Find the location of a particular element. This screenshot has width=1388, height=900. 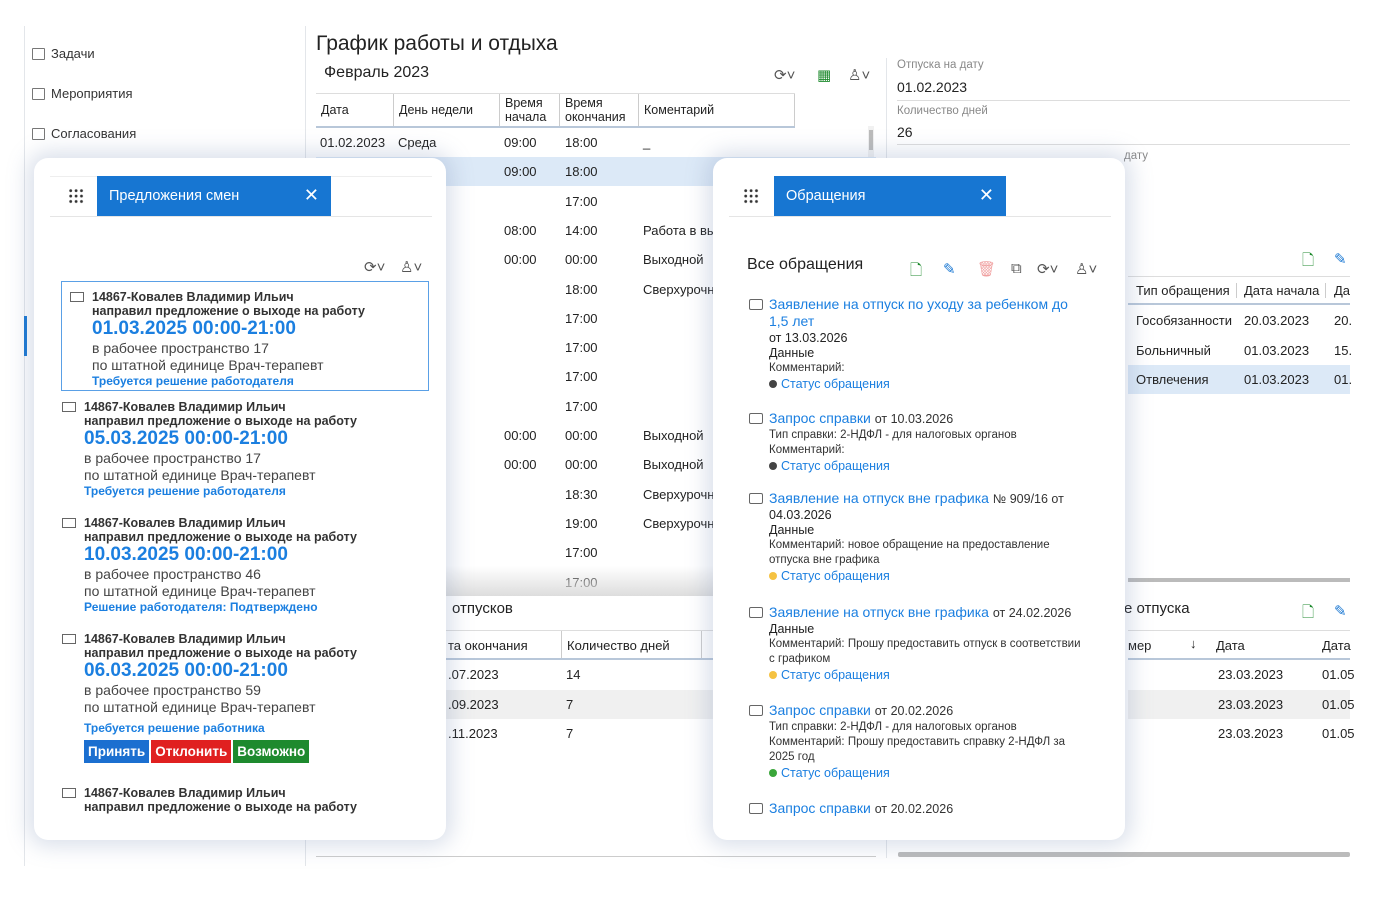

col-end-date: Да is located at coordinates (1342, 290).